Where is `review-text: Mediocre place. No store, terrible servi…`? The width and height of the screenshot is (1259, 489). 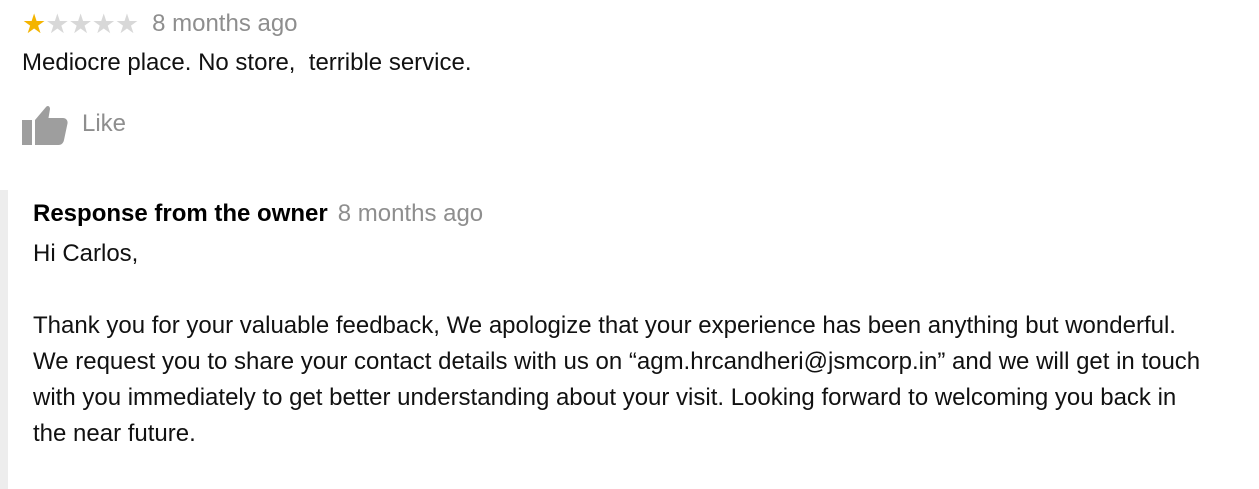
review-text: Mediocre place. No store, terrible servi… is located at coordinates (247, 62).